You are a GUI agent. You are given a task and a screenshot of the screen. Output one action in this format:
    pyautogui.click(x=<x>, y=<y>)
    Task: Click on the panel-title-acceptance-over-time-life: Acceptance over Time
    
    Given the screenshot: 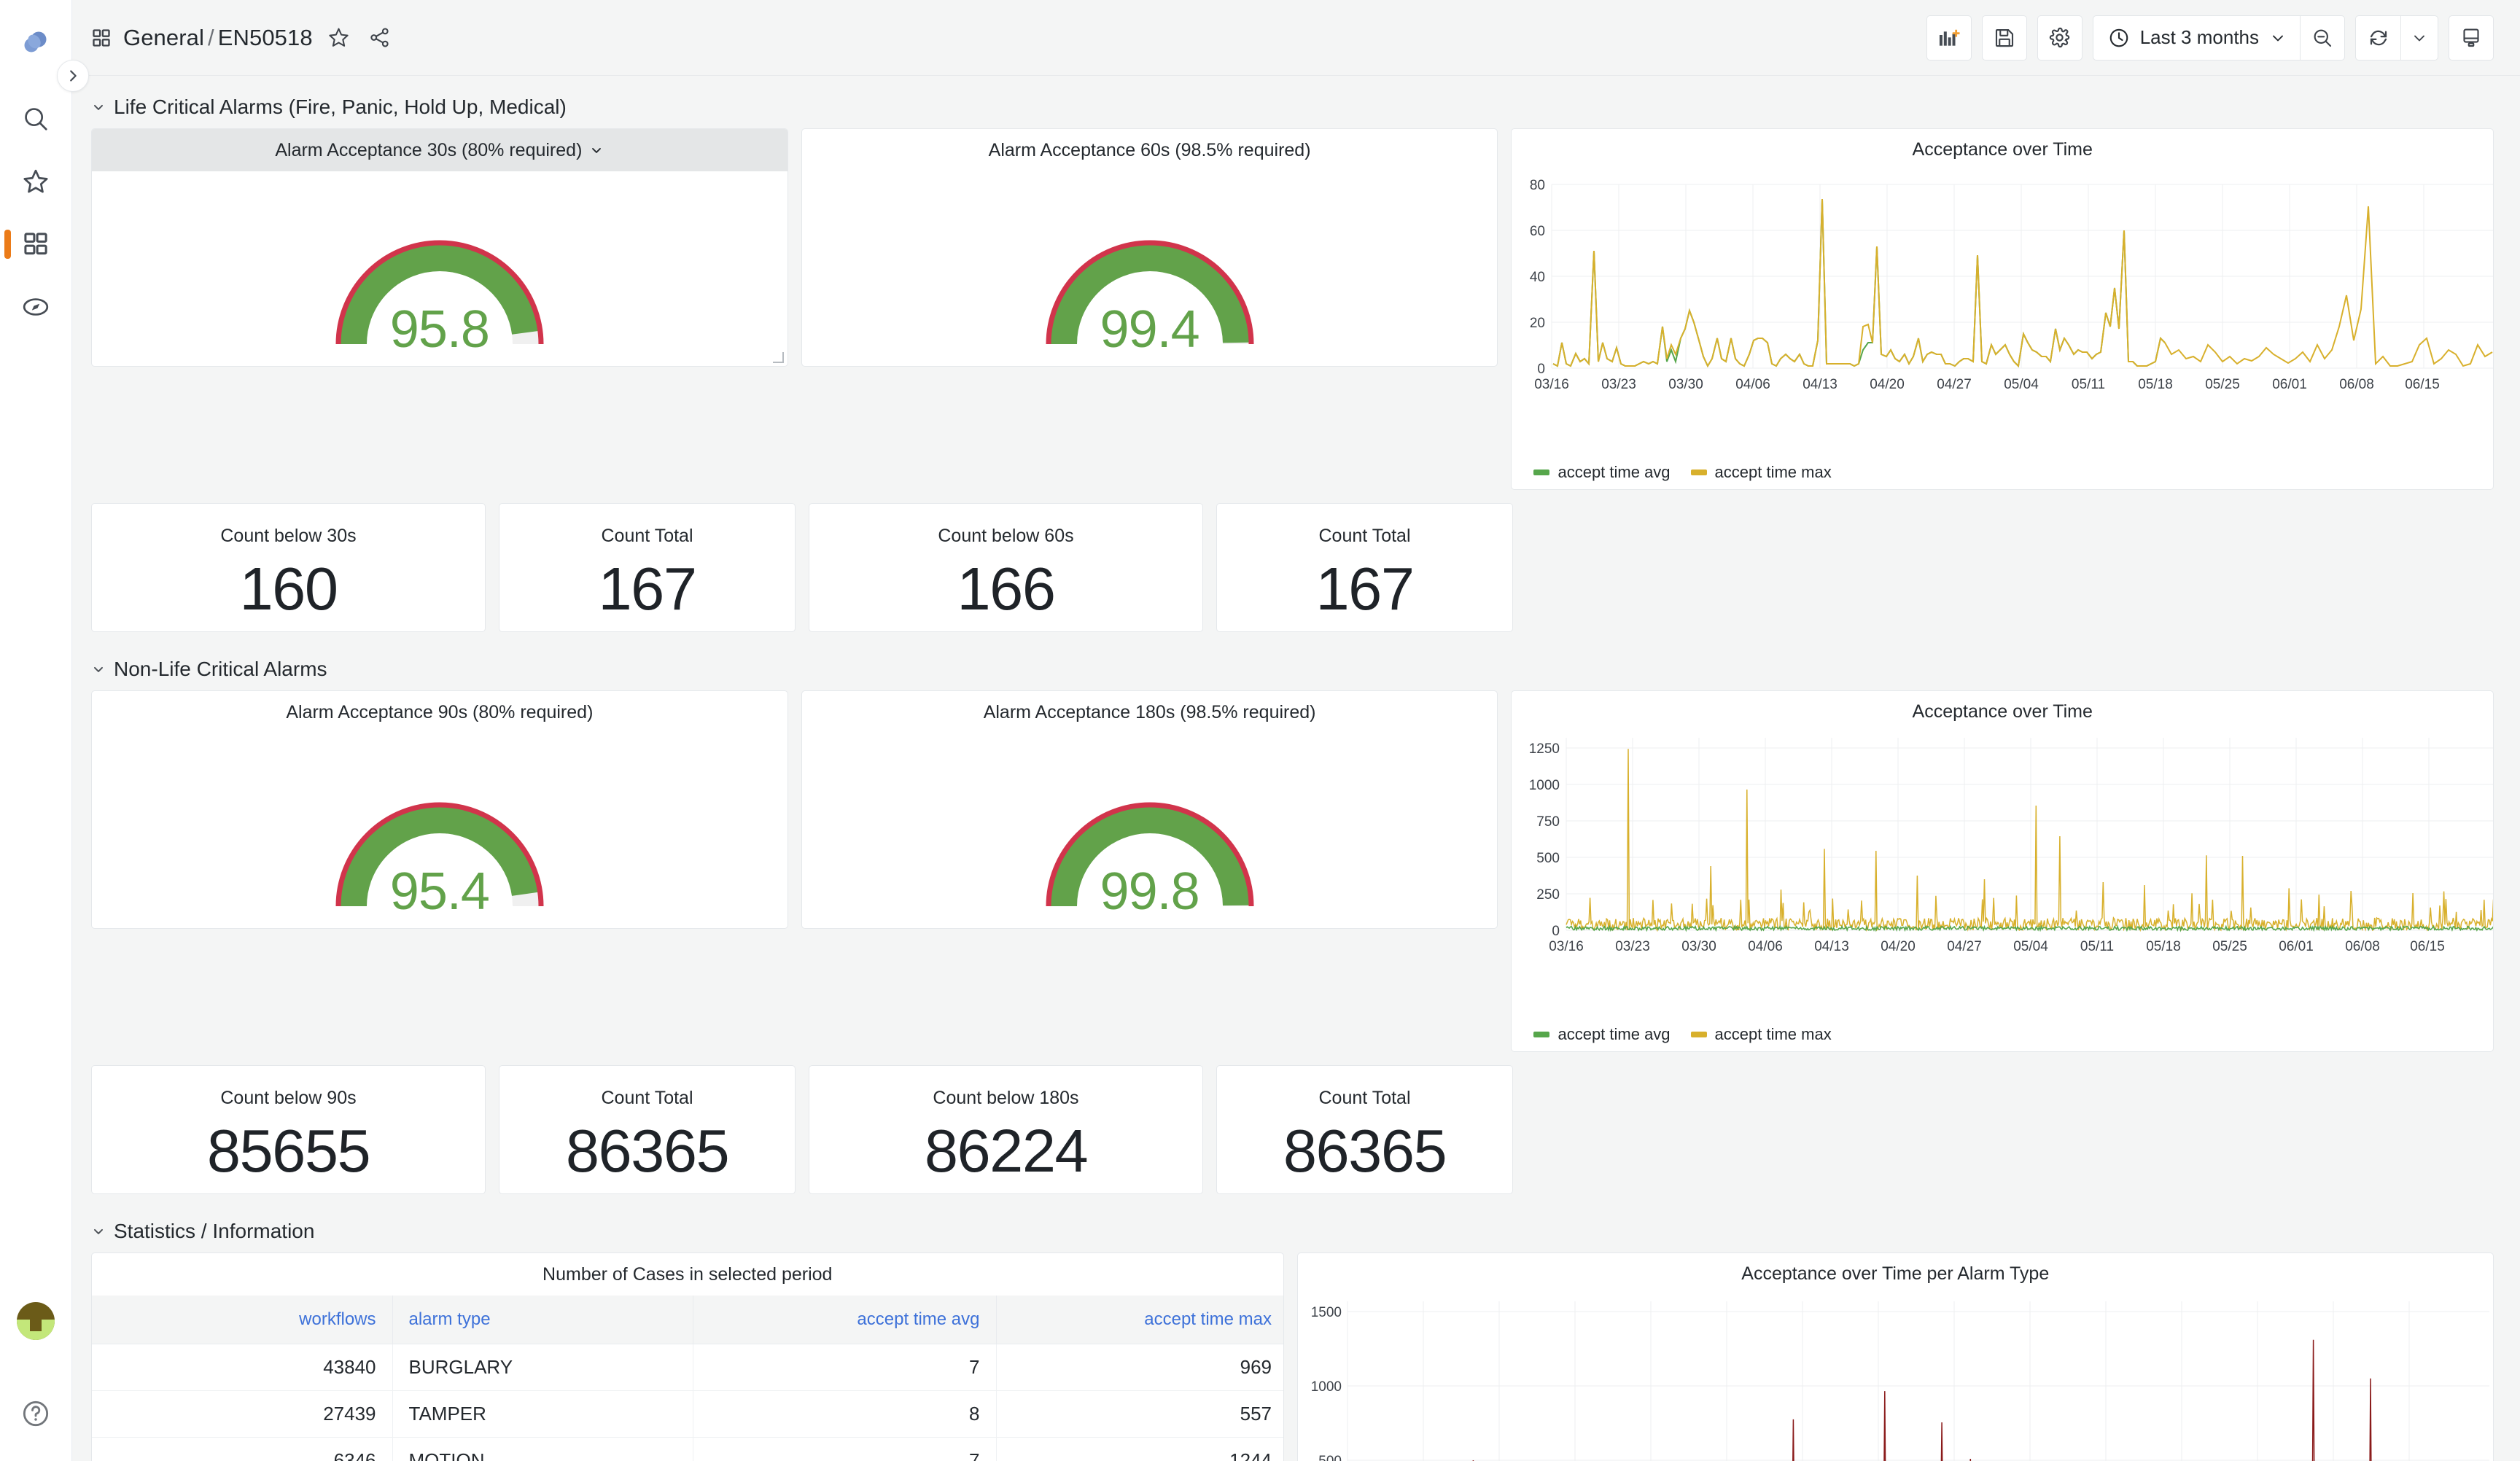 What is the action you would take?
    pyautogui.click(x=2002, y=149)
    